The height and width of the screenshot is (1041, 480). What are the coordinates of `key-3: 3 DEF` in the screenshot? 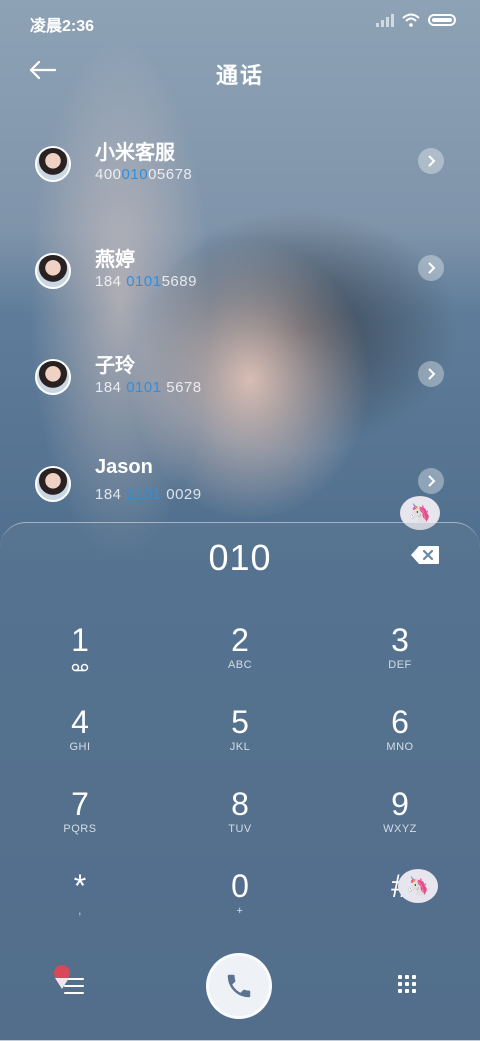 It's located at (400, 656).